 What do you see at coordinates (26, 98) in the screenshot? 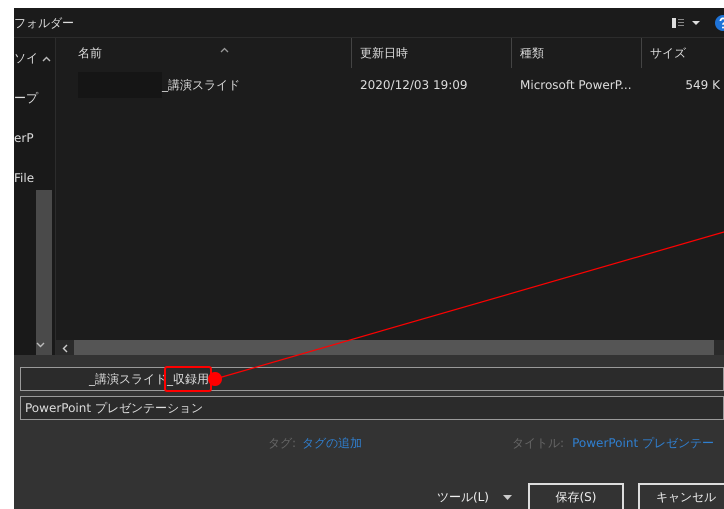
I see `nav-item: ープ` at bounding box center [26, 98].